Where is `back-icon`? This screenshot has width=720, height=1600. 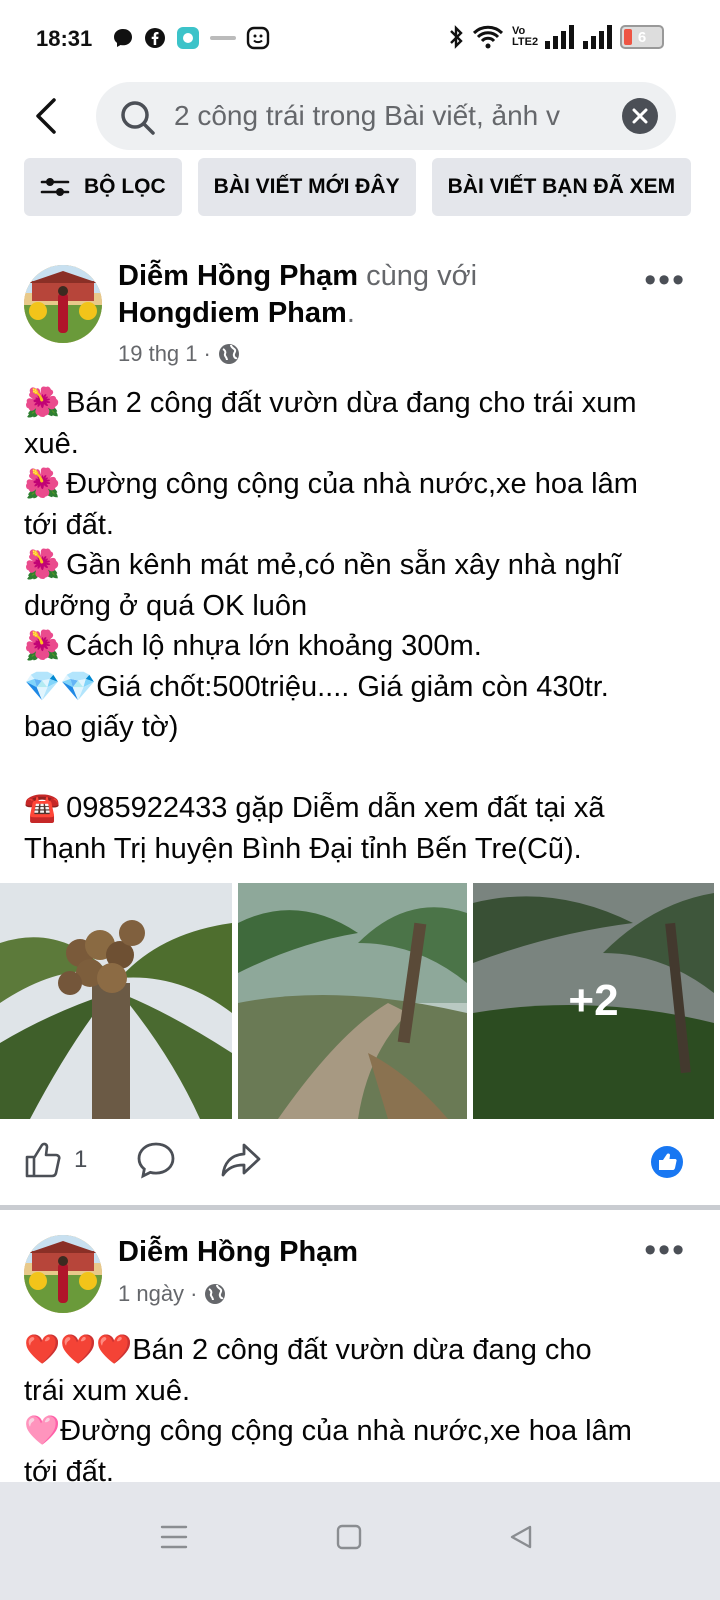 back-icon is located at coordinates (521, 1537).